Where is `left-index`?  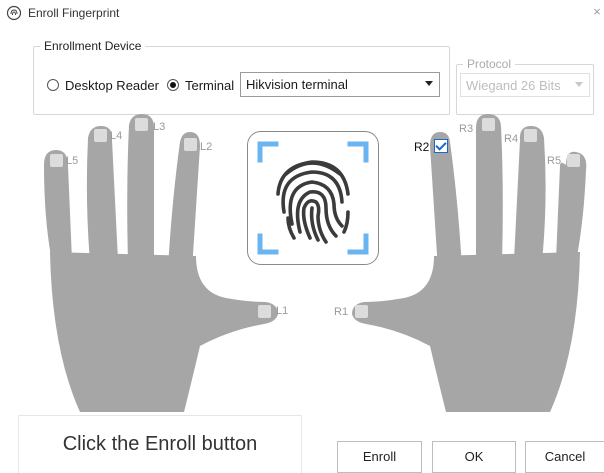 left-index is located at coordinates (184, 201).